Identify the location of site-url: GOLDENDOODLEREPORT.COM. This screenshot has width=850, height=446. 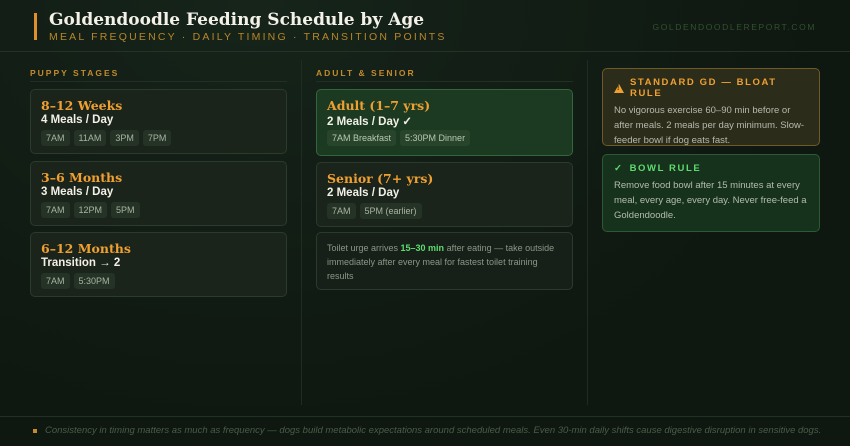
(734, 27).